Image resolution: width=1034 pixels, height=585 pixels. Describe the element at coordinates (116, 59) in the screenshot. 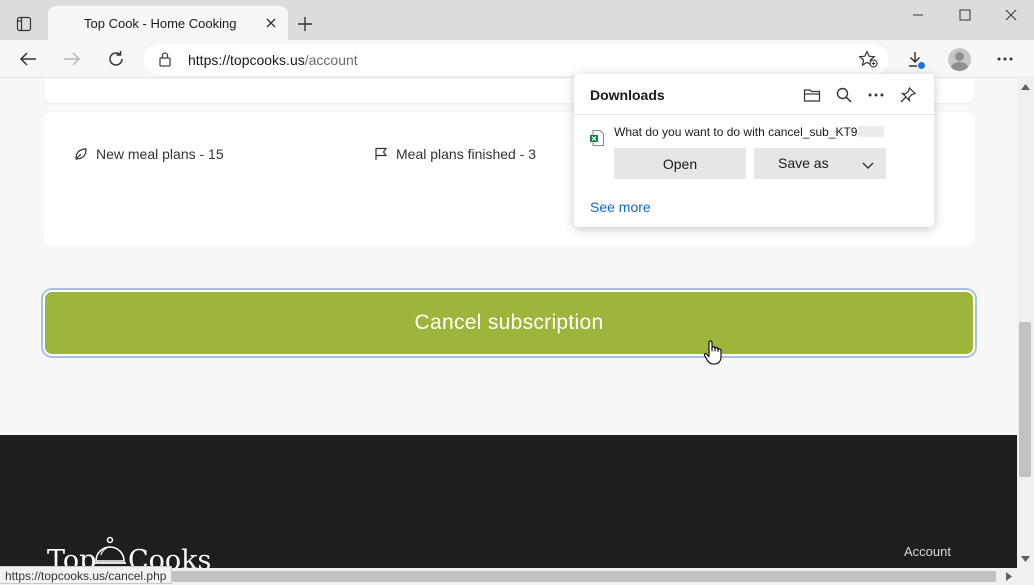

I see `refresh-icon` at that location.